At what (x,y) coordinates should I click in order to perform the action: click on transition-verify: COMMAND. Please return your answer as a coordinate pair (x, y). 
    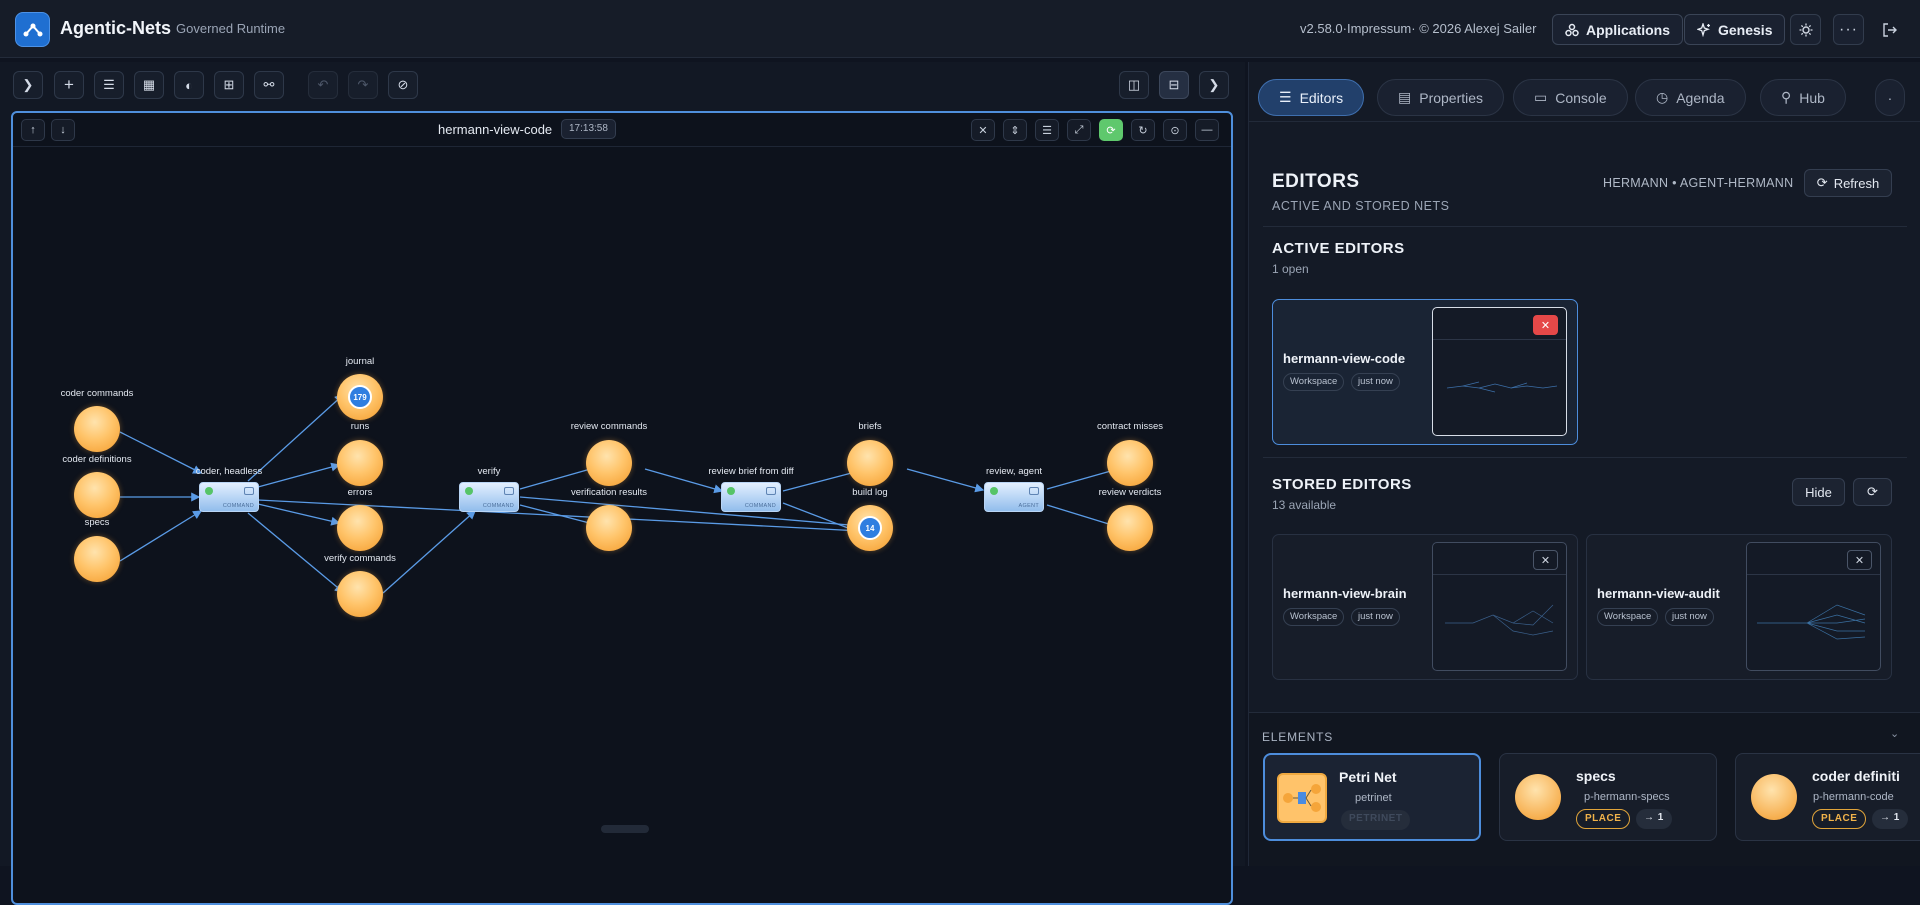
    Looking at the image, I should click on (489, 497).